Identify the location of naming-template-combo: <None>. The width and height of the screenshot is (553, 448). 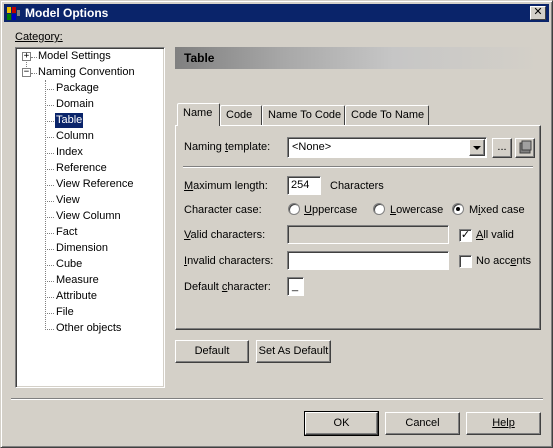
(387, 147).